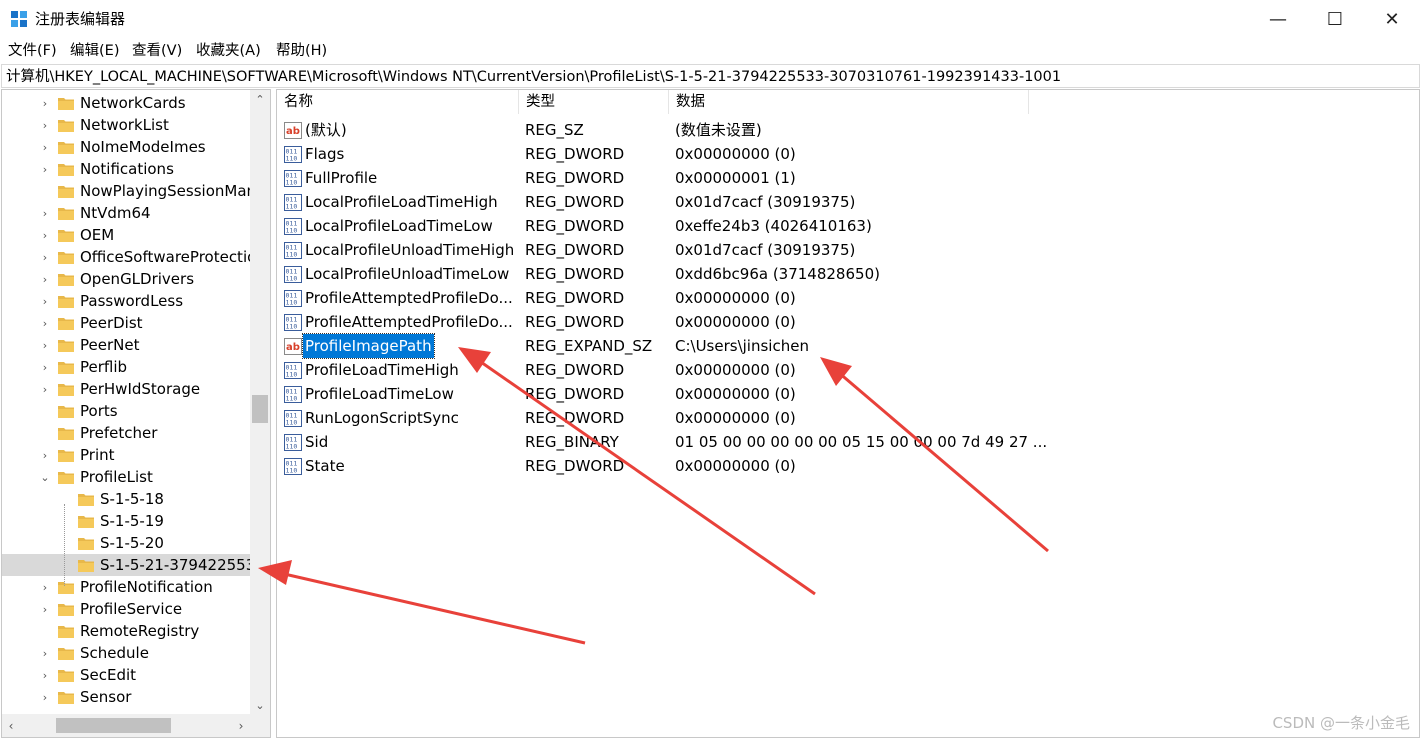 This screenshot has height=739, width=1424. Describe the element at coordinates (777, 130) in the screenshot. I see `value-row: ab (默认) REG_SZ (数值未设置)` at that location.